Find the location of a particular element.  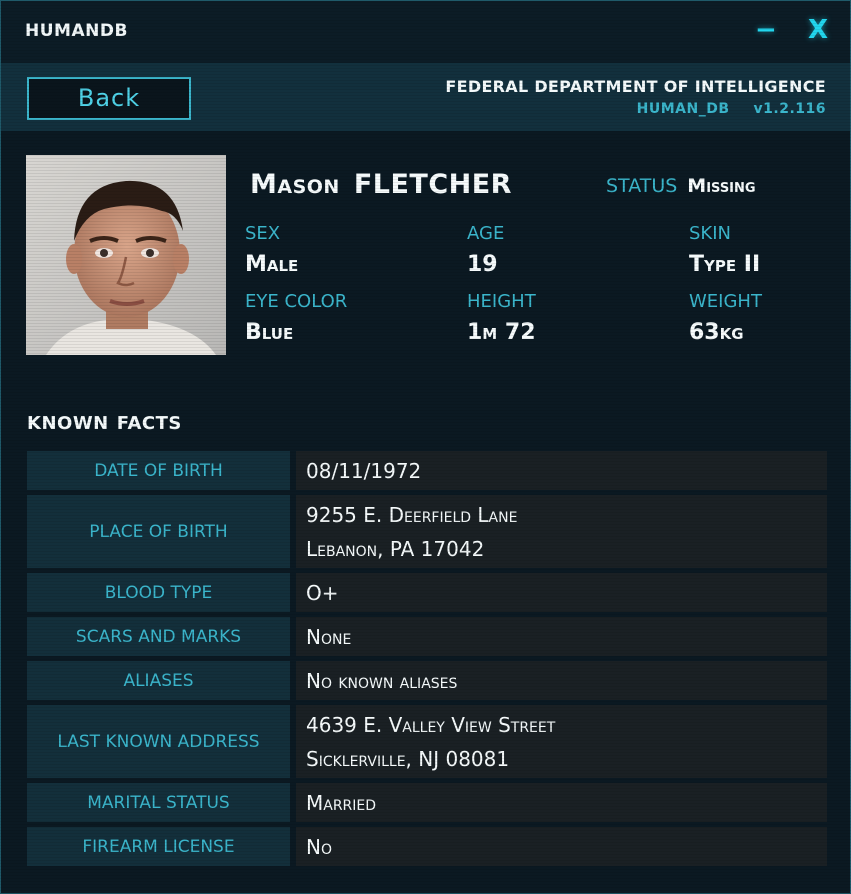

fact-label: SCARS AND MARKS is located at coordinates (158, 636).